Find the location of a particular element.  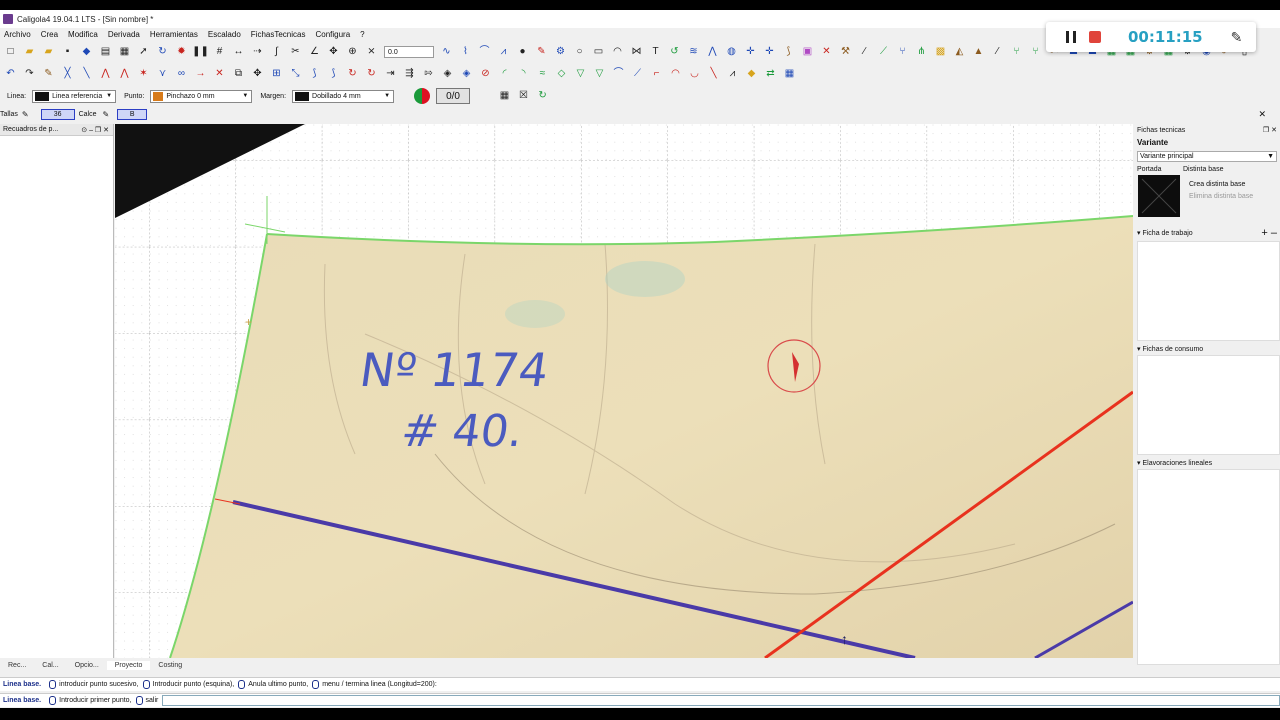

refresh-icon: ↻ is located at coordinates (162, 52).